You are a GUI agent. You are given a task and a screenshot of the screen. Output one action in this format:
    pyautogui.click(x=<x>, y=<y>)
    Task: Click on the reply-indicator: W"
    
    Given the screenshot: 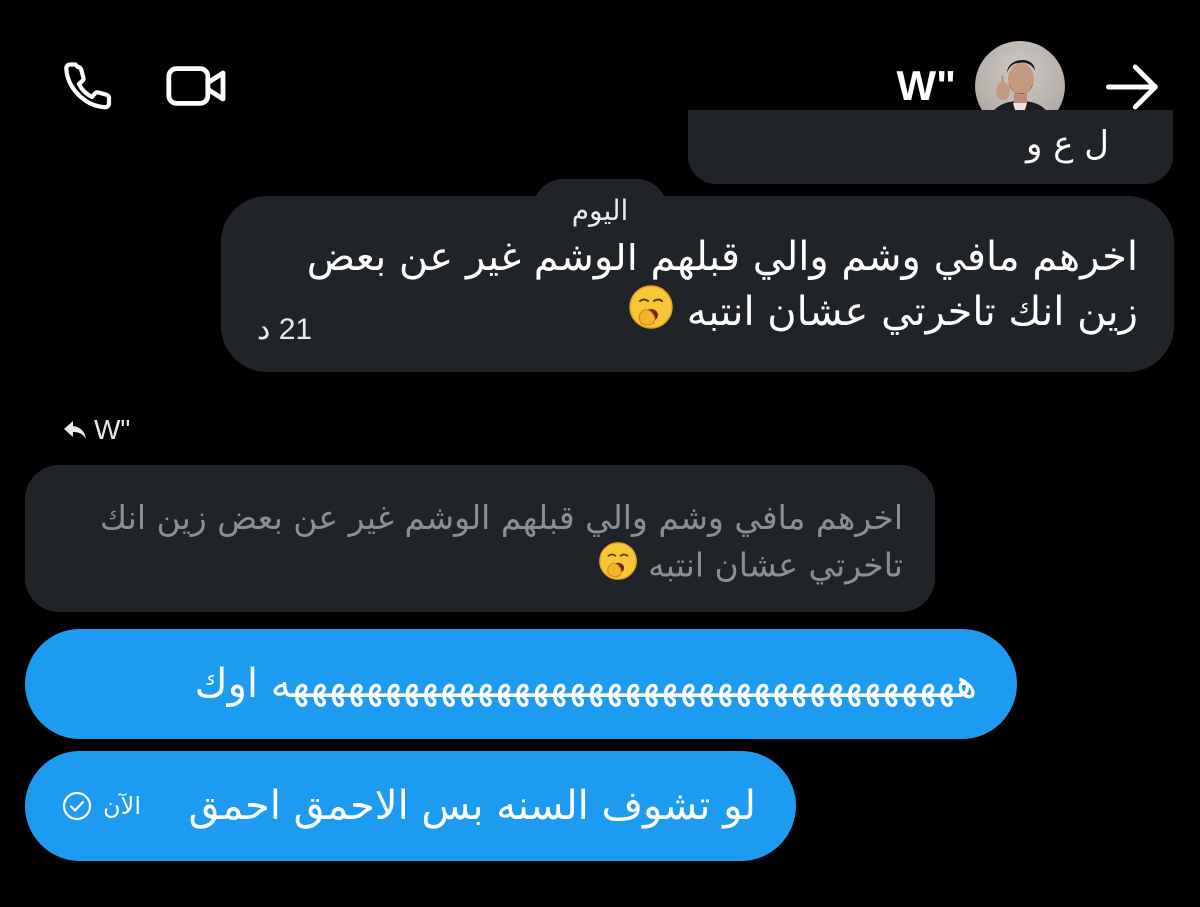 What is the action you would take?
    pyautogui.click(x=96, y=430)
    